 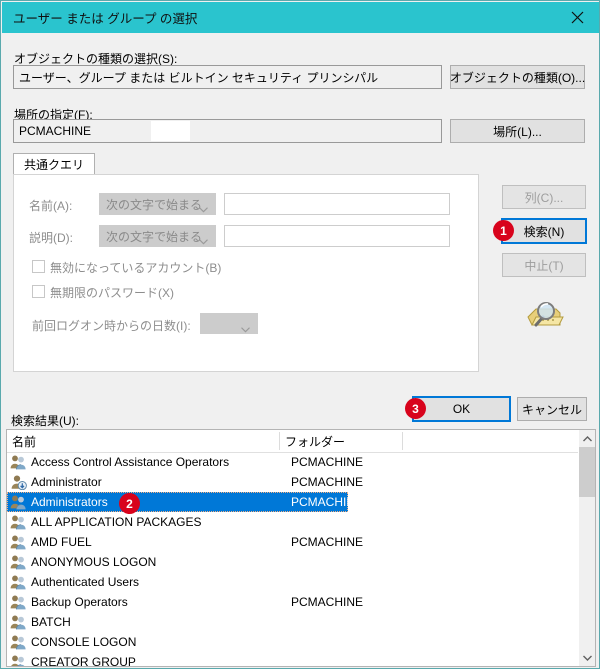 I want to click on location-value: PCMACHINE, so click(x=55, y=131).